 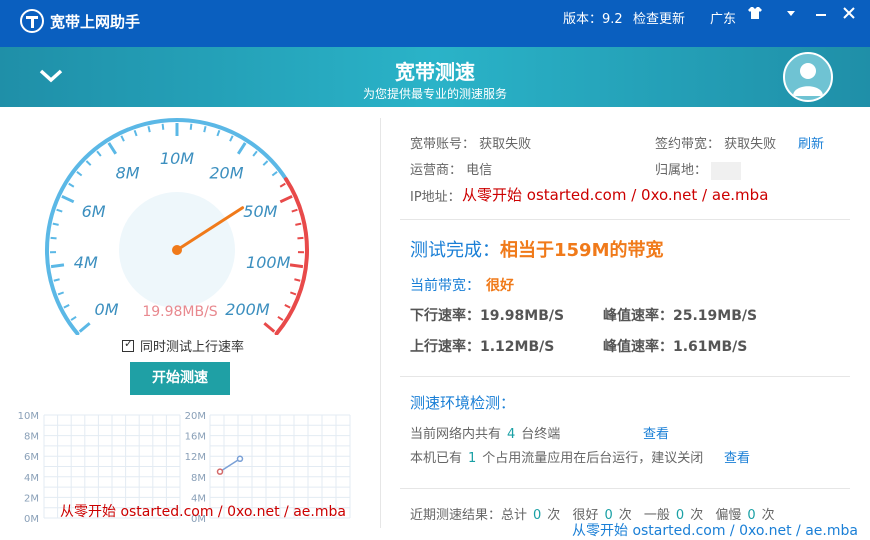 What do you see at coordinates (537, 515) in the screenshot?
I see `recent-total: 0` at bounding box center [537, 515].